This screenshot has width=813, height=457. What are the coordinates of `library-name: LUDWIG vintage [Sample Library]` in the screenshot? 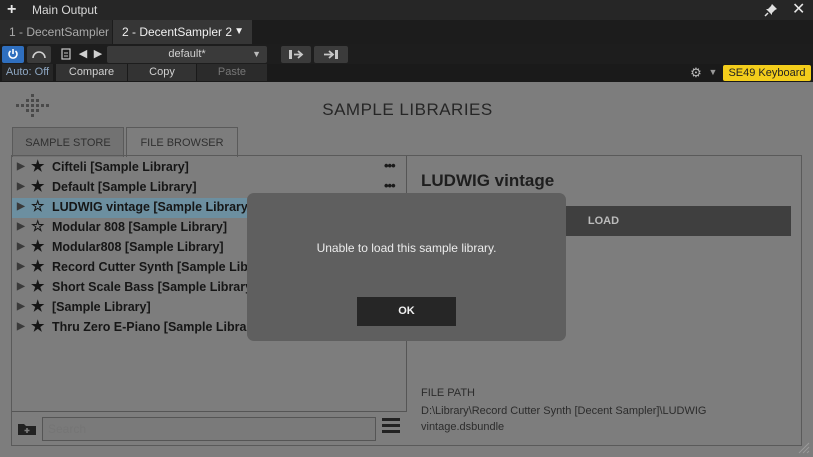 It's located at (152, 207).